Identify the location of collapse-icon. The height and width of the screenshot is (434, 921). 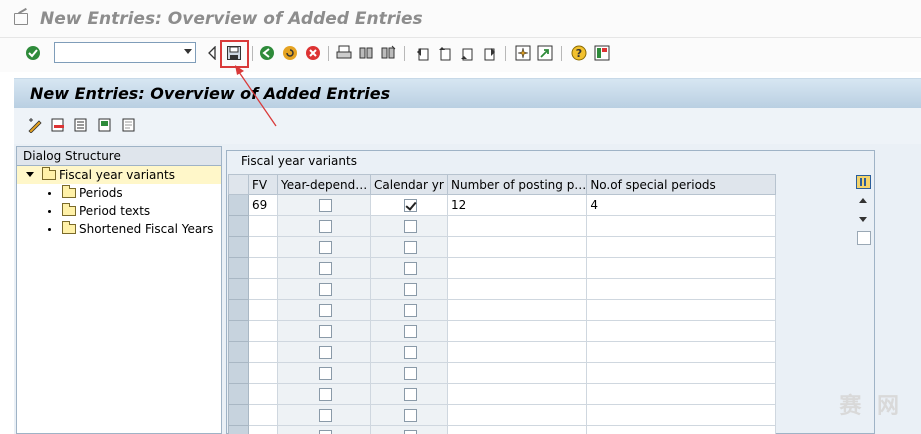
(212, 53).